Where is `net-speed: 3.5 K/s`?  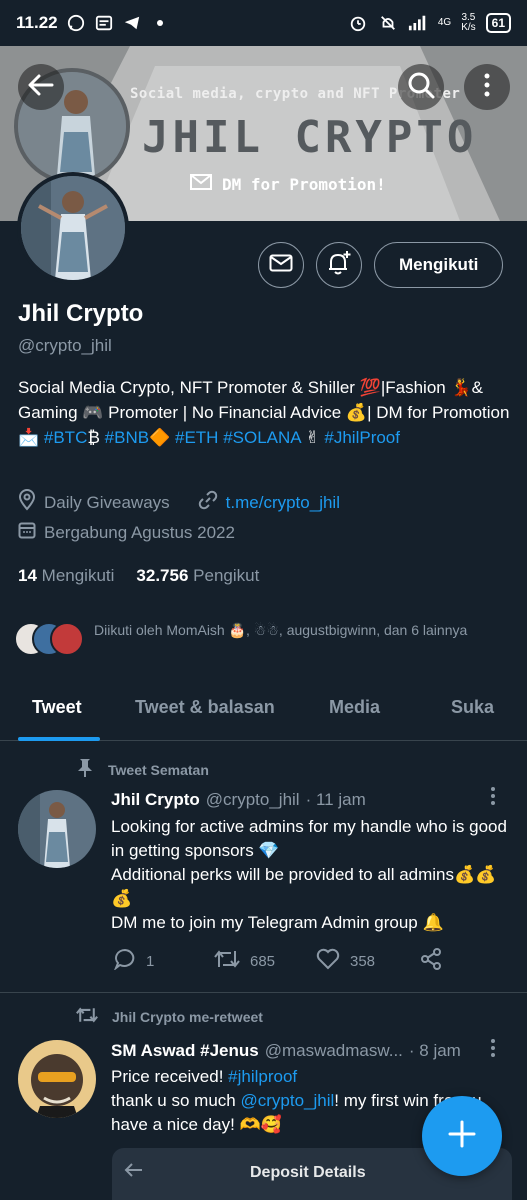
net-speed: 3.5 K/s is located at coordinates (468, 22).